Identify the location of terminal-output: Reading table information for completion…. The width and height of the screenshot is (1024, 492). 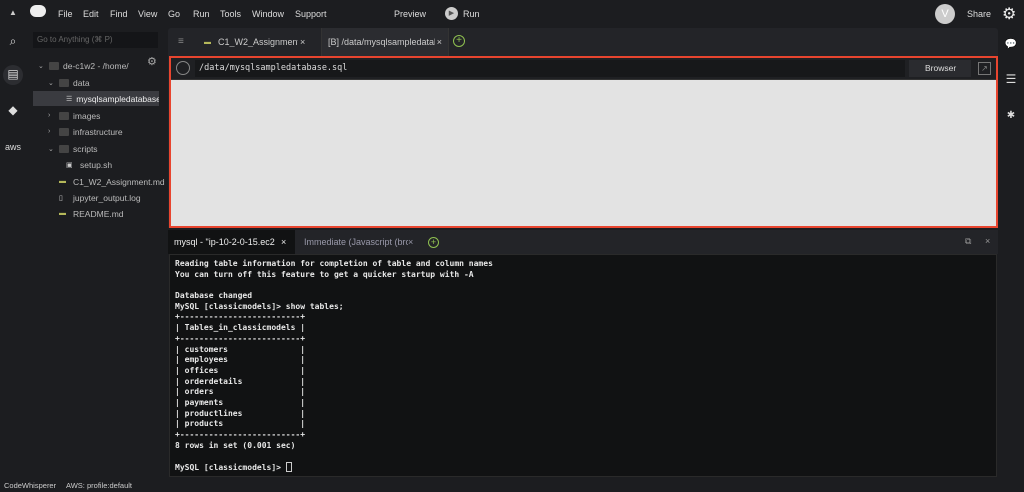
(334, 366).